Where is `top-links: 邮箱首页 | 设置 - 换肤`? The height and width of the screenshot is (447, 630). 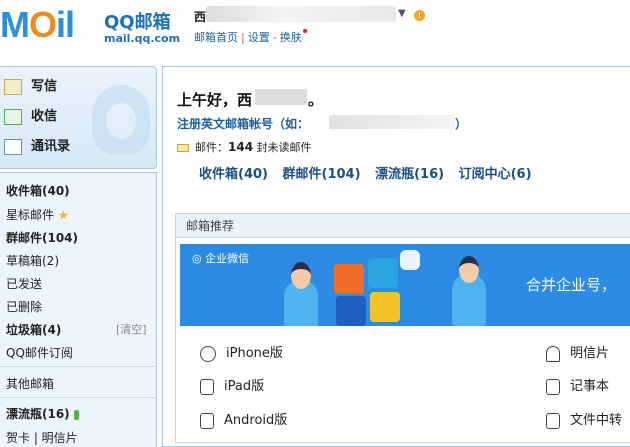 top-links: 邮箱首页 | 设置 - 换肤 is located at coordinates (250, 37).